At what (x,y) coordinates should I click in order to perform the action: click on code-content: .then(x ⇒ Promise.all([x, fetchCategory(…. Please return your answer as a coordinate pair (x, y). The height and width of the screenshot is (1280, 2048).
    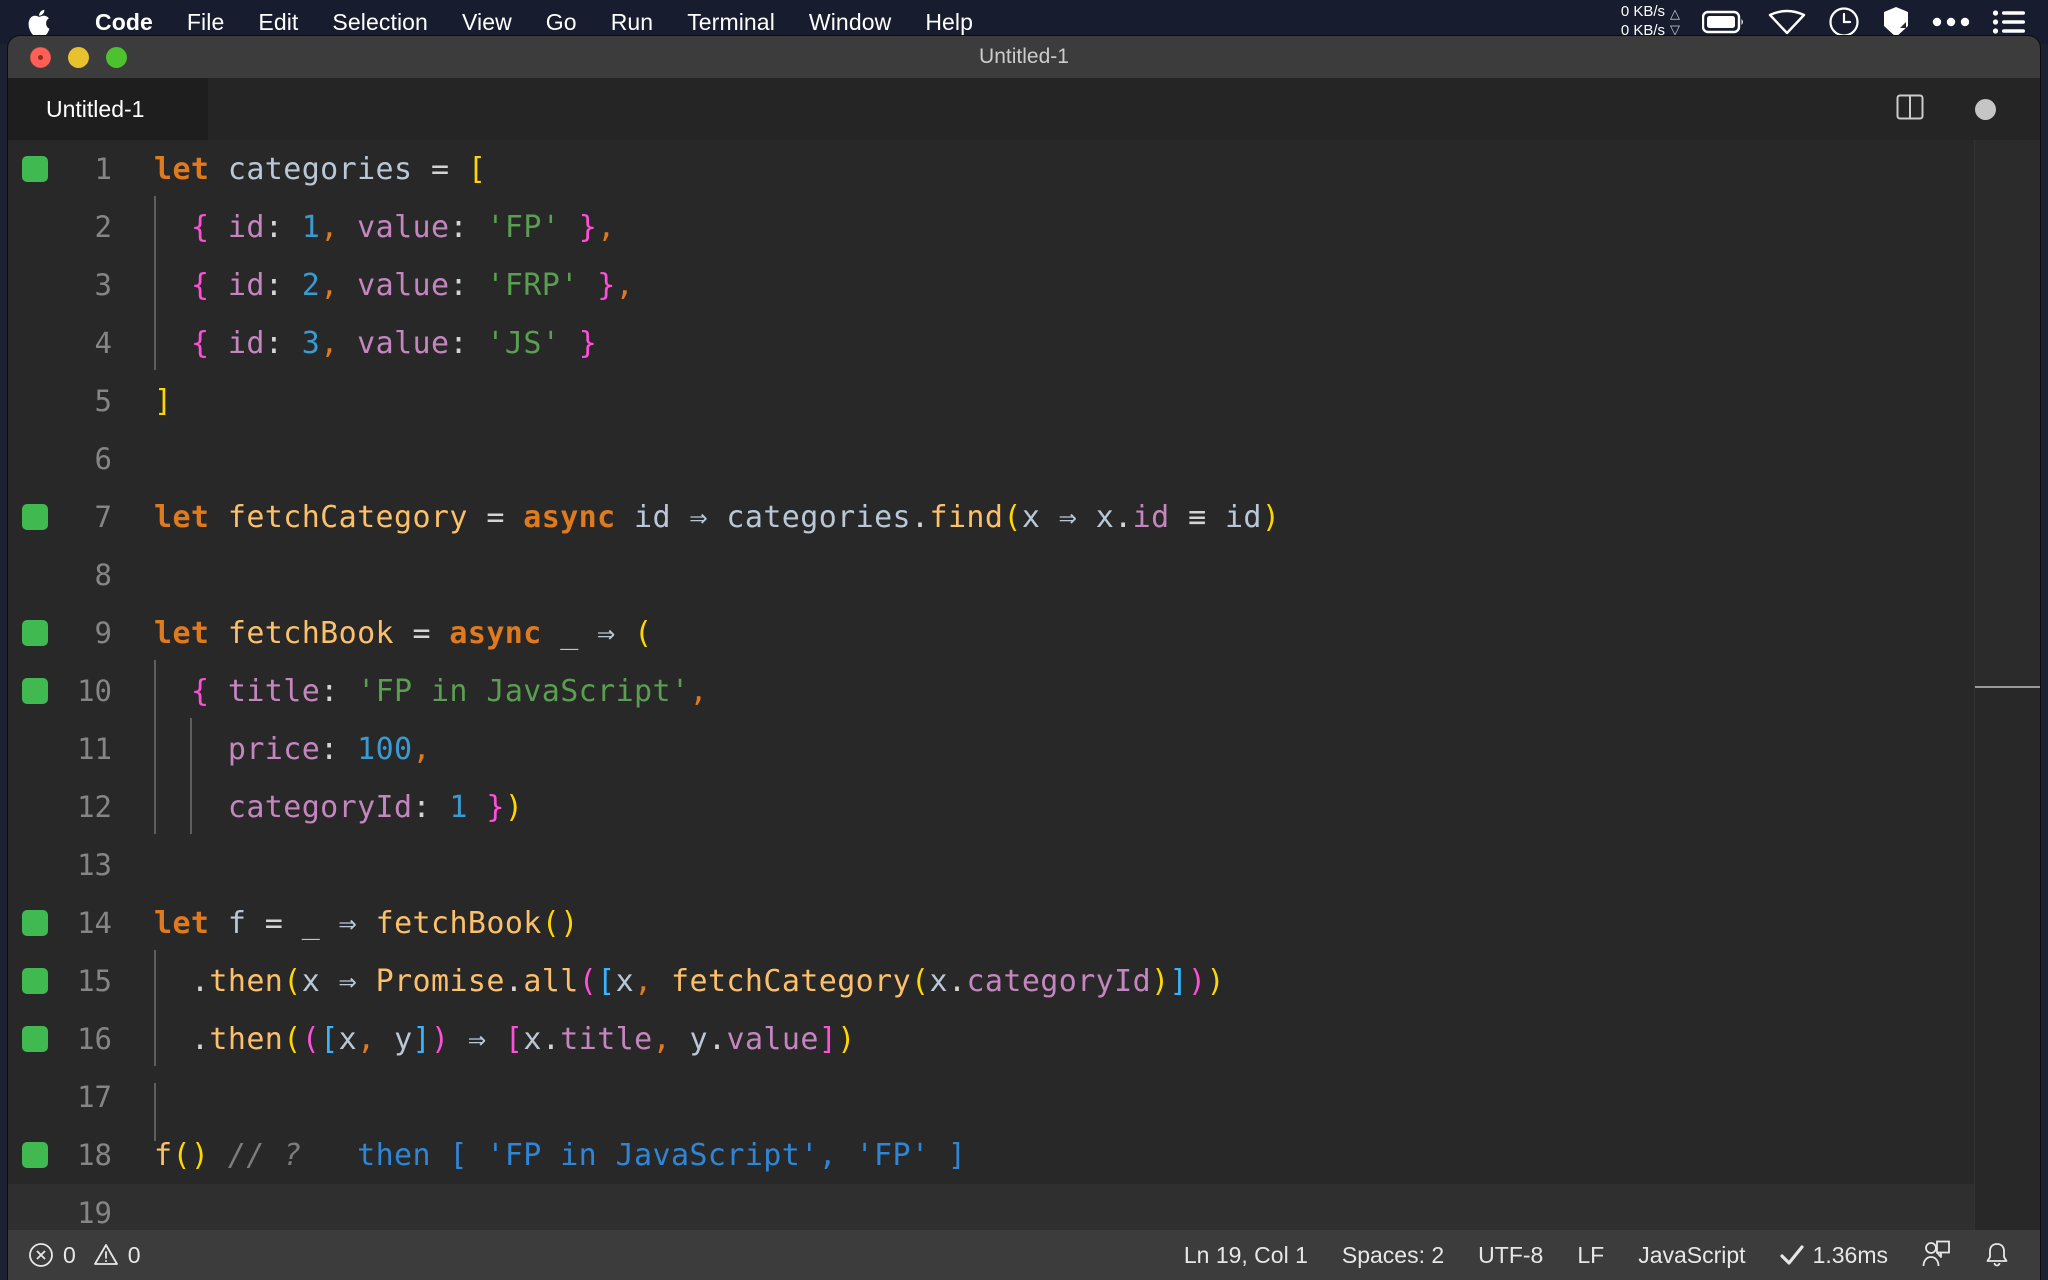
    Looking at the image, I should click on (680, 978).